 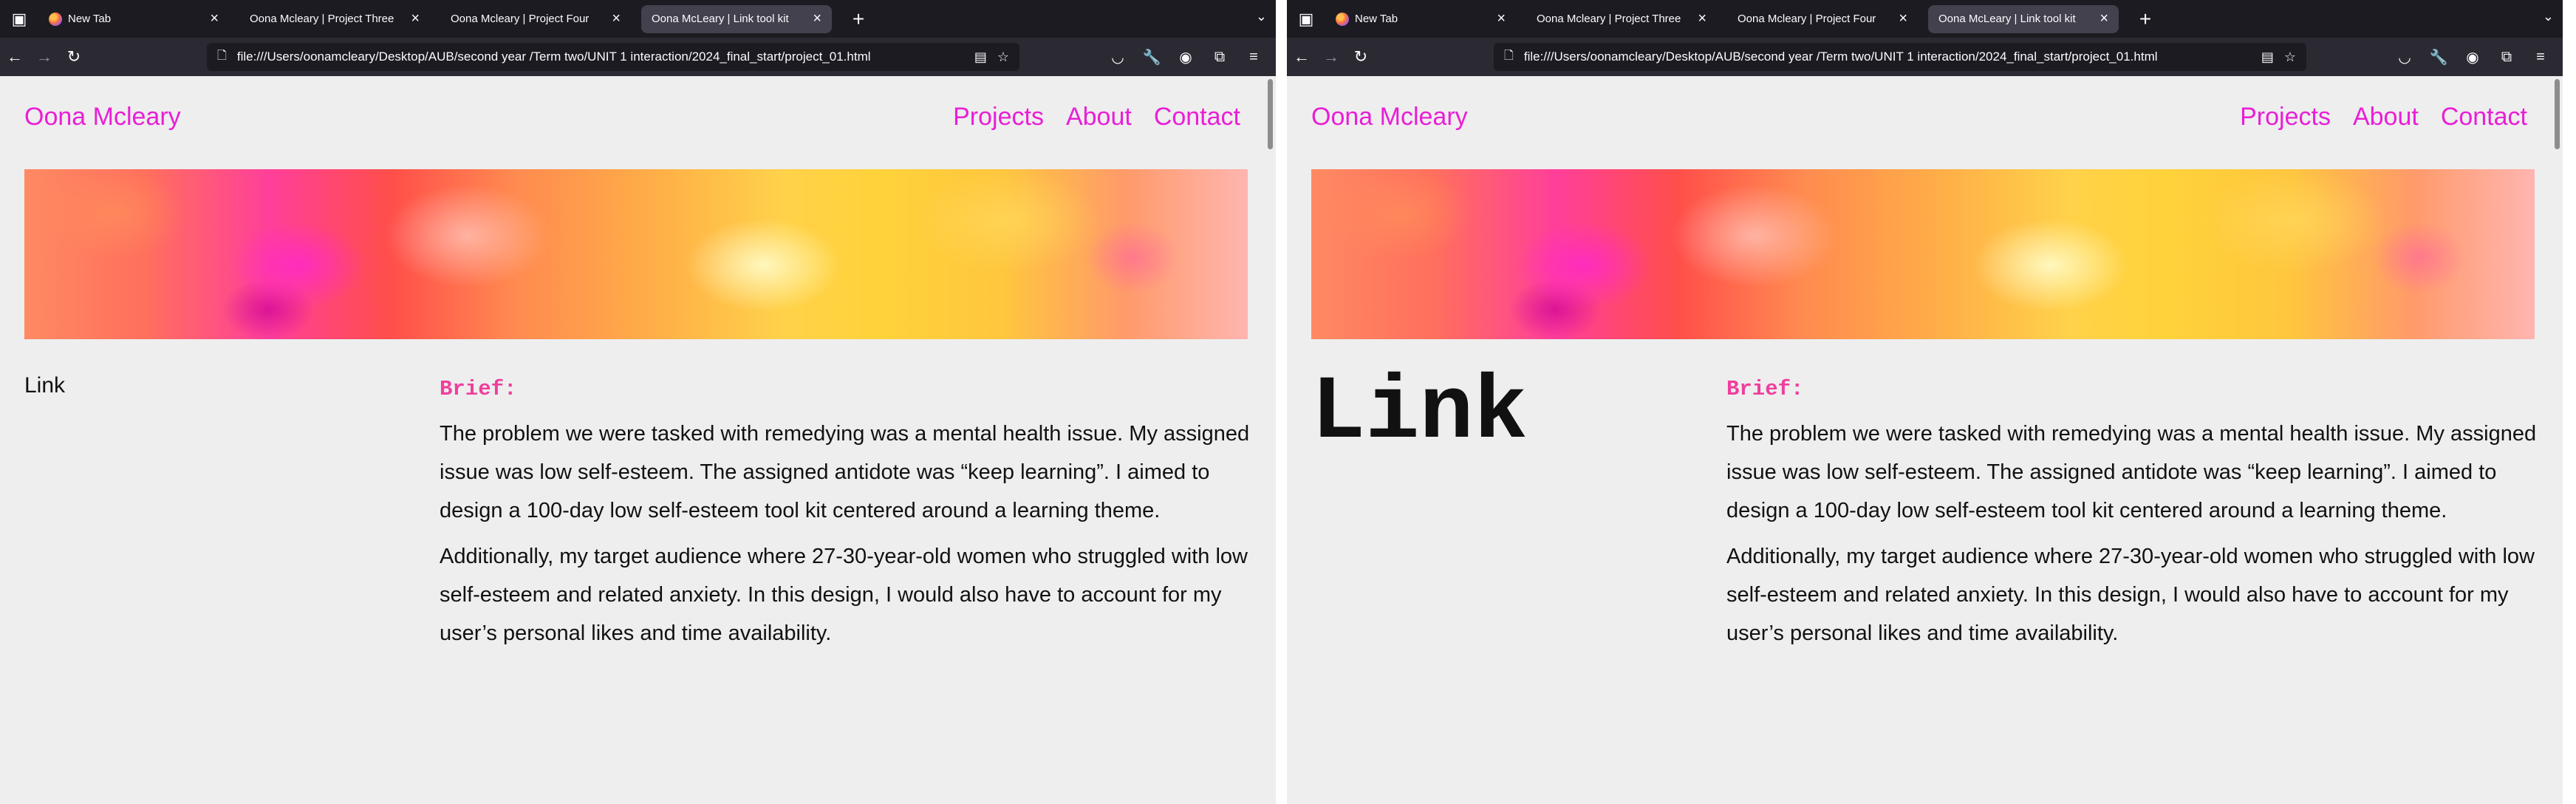 I want to click on window-divider, so click(x=1281, y=402).